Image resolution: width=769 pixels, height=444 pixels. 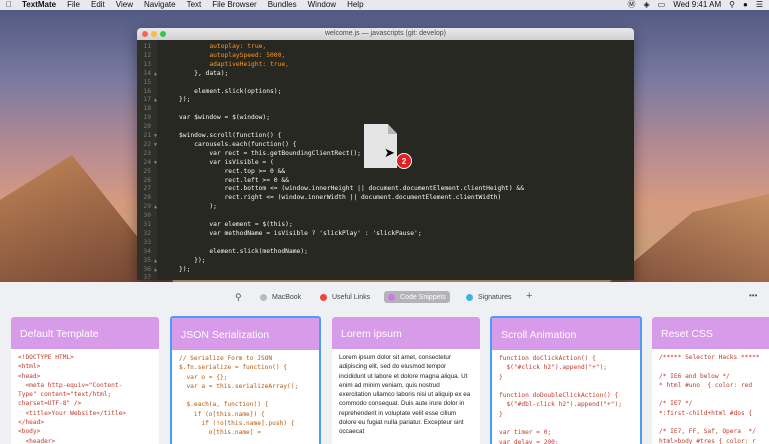 What do you see at coordinates (385, 99) in the screenshot?
I see `code-line: 17 ▲});` at bounding box center [385, 99].